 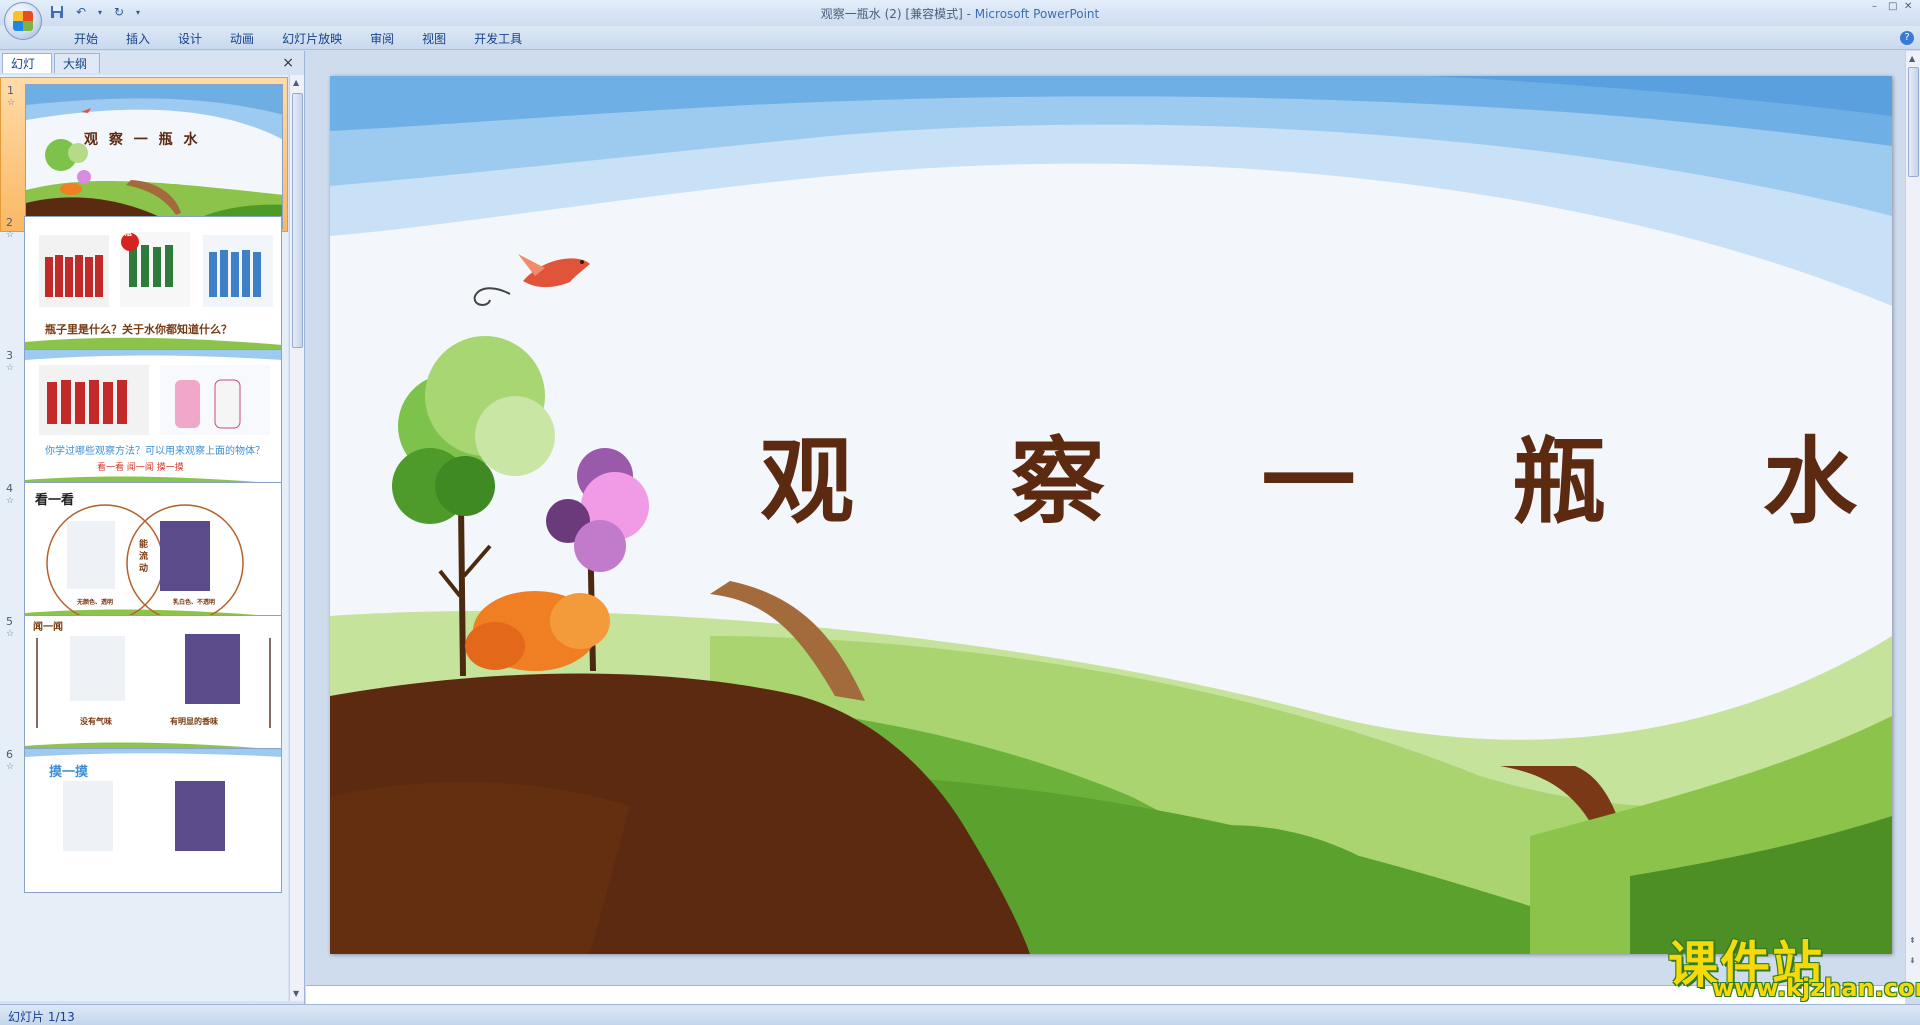 I want to click on slide-preview: 你学过哪些观察方法？可以用来观察上面的物体？ 看一看 闻一闻 摸一摸, so click(x=153, y=421).